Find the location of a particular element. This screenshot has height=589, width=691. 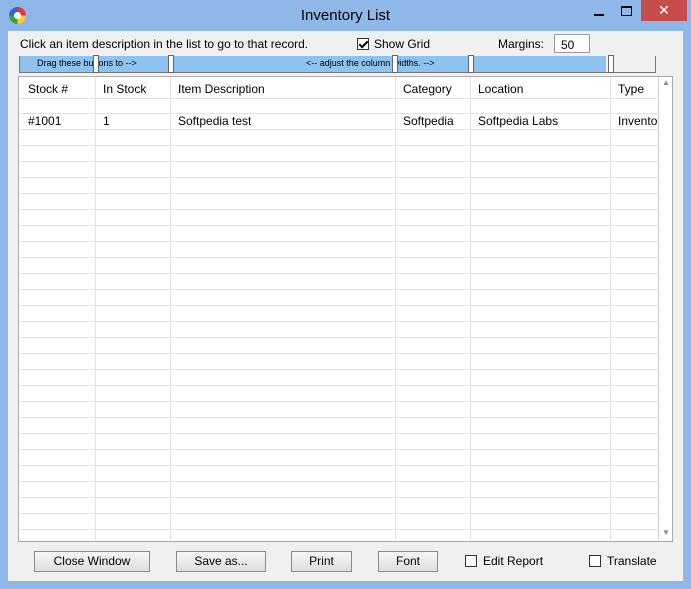

title-bar: Inventory List ✕ is located at coordinates (345, 15).